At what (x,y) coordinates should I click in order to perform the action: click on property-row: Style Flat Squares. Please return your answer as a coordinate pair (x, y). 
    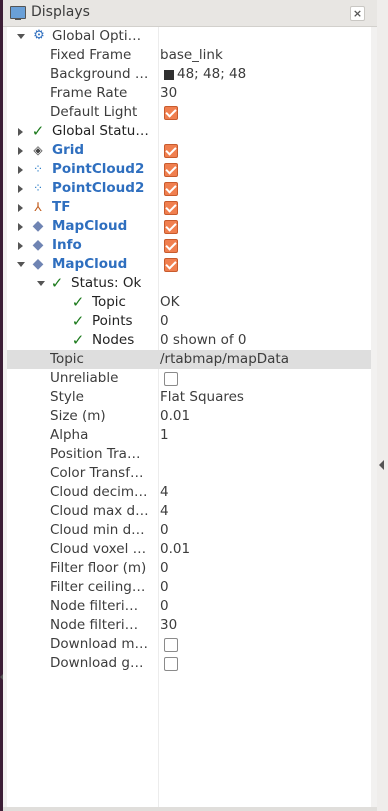
    Looking at the image, I should click on (189, 397).